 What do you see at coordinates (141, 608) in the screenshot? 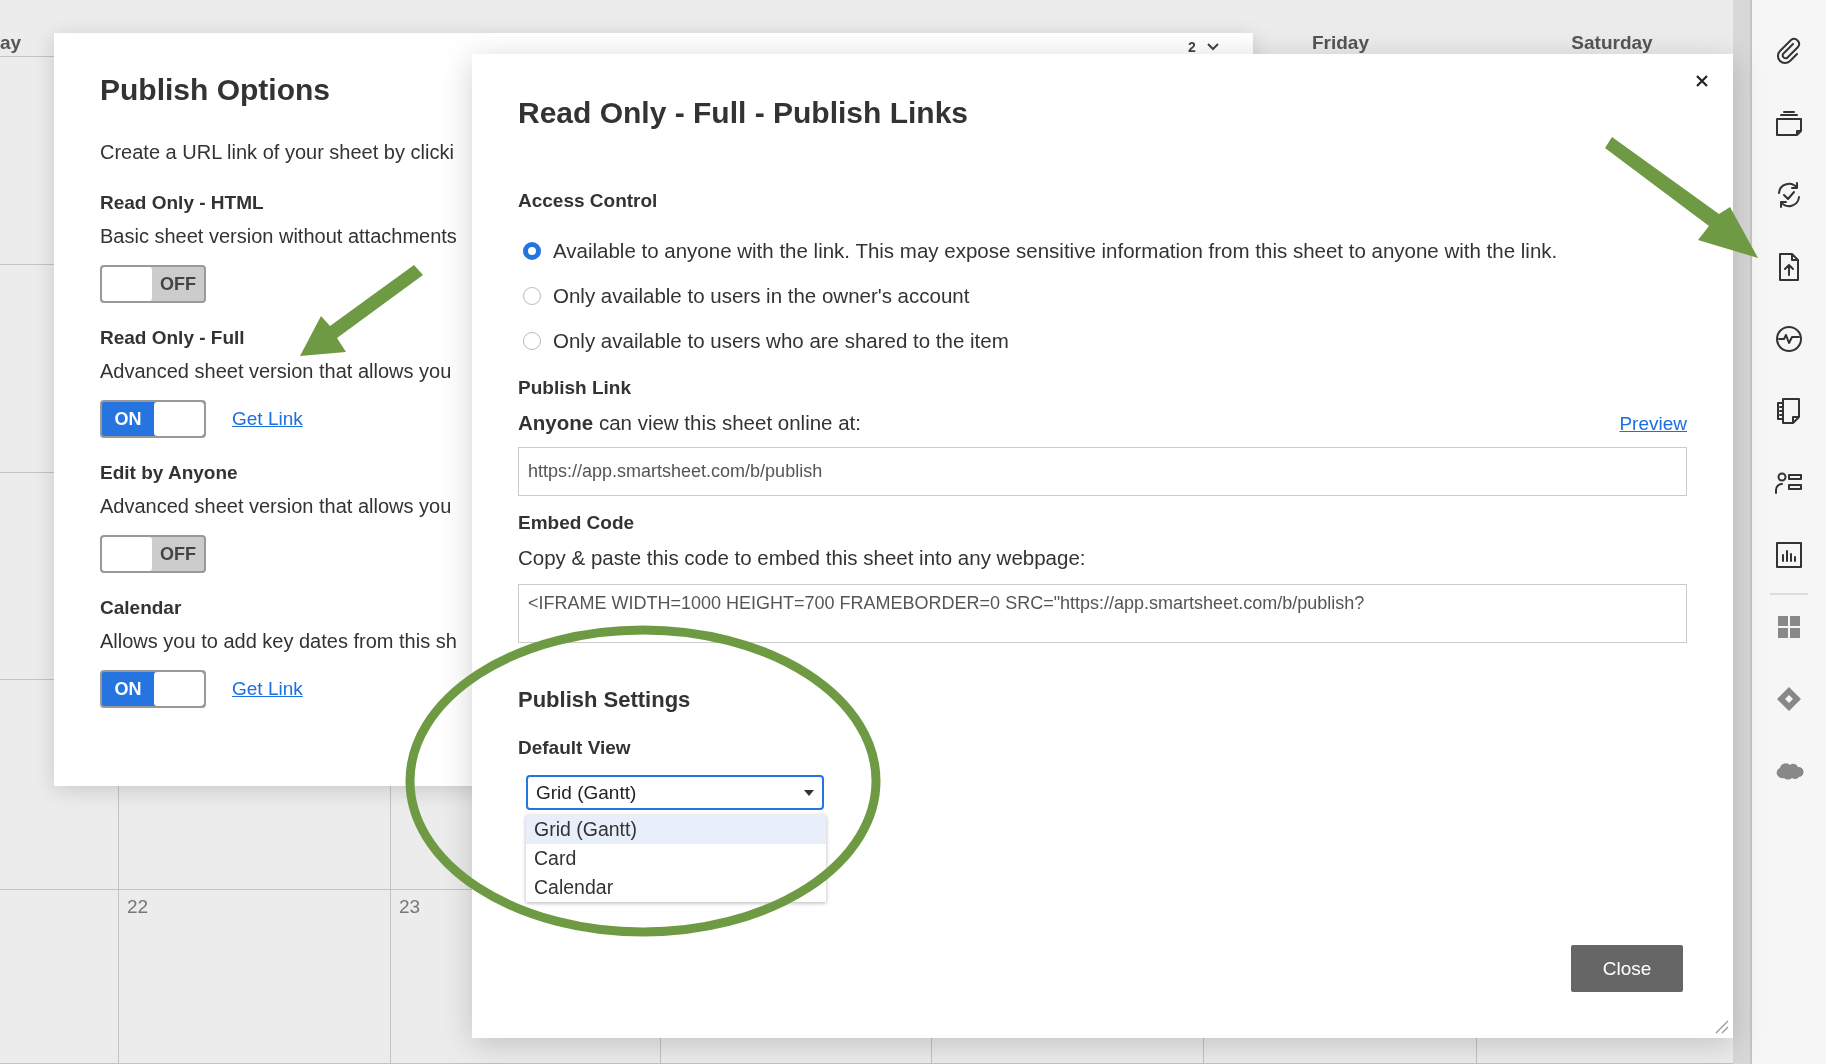
I see `option-title: Calendar` at bounding box center [141, 608].